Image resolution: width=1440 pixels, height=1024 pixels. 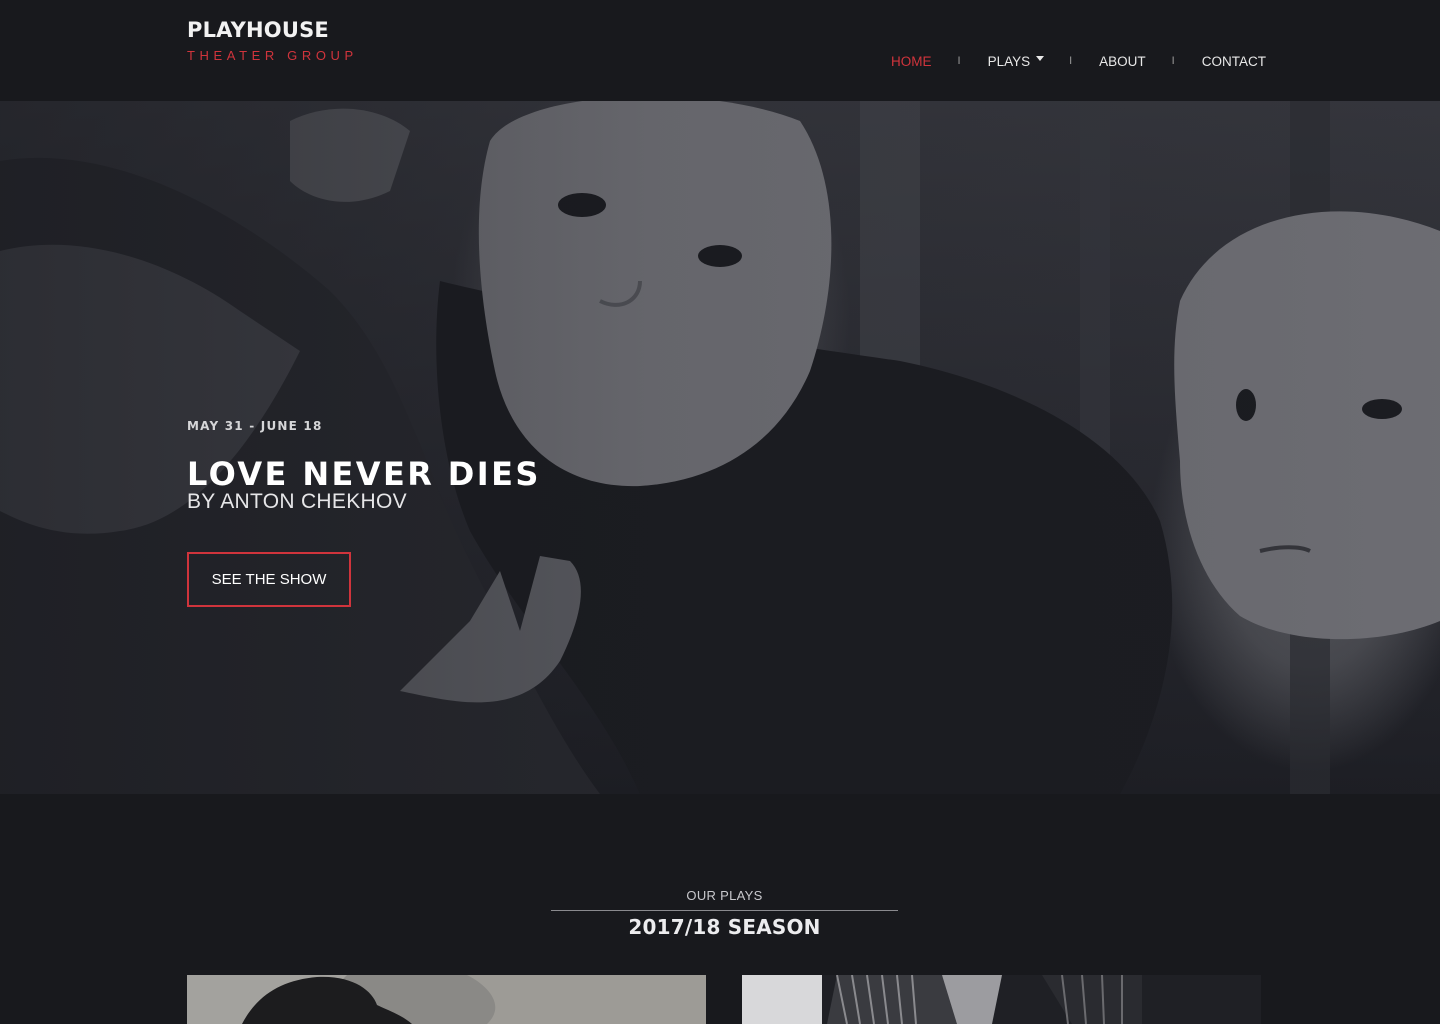 What do you see at coordinates (1078, 61) in the screenshot?
I see `main-nav: HOME I PLAYS I ABOUT I CONTACT` at bounding box center [1078, 61].